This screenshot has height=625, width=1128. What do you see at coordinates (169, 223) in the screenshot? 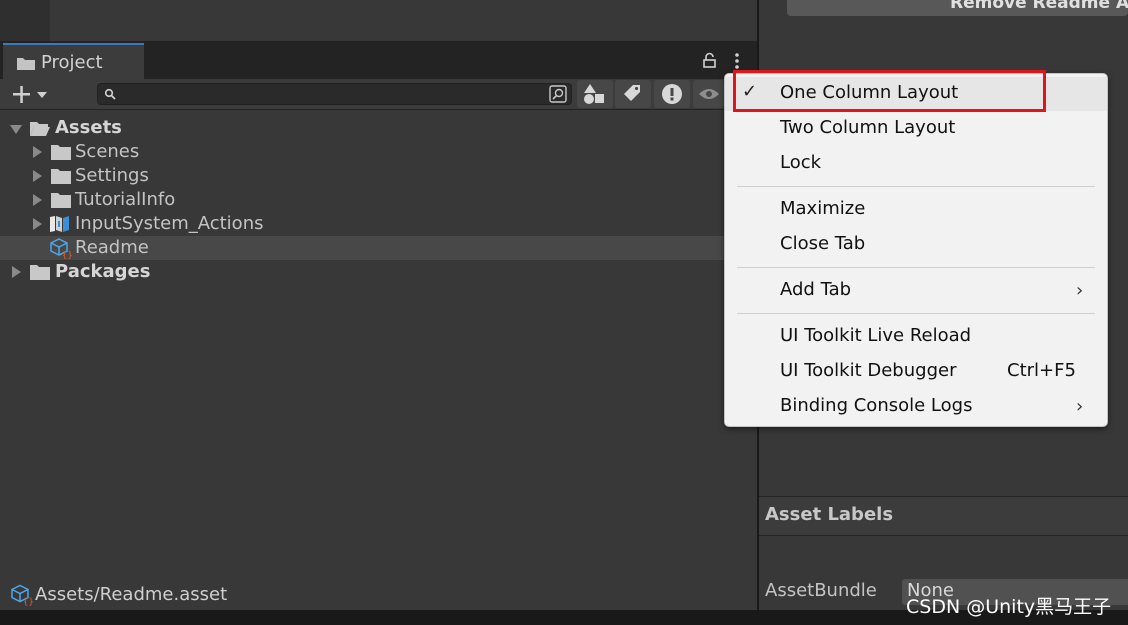
I see `tree-item-label: InputSystem_Actions` at bounding box center [169, 223].